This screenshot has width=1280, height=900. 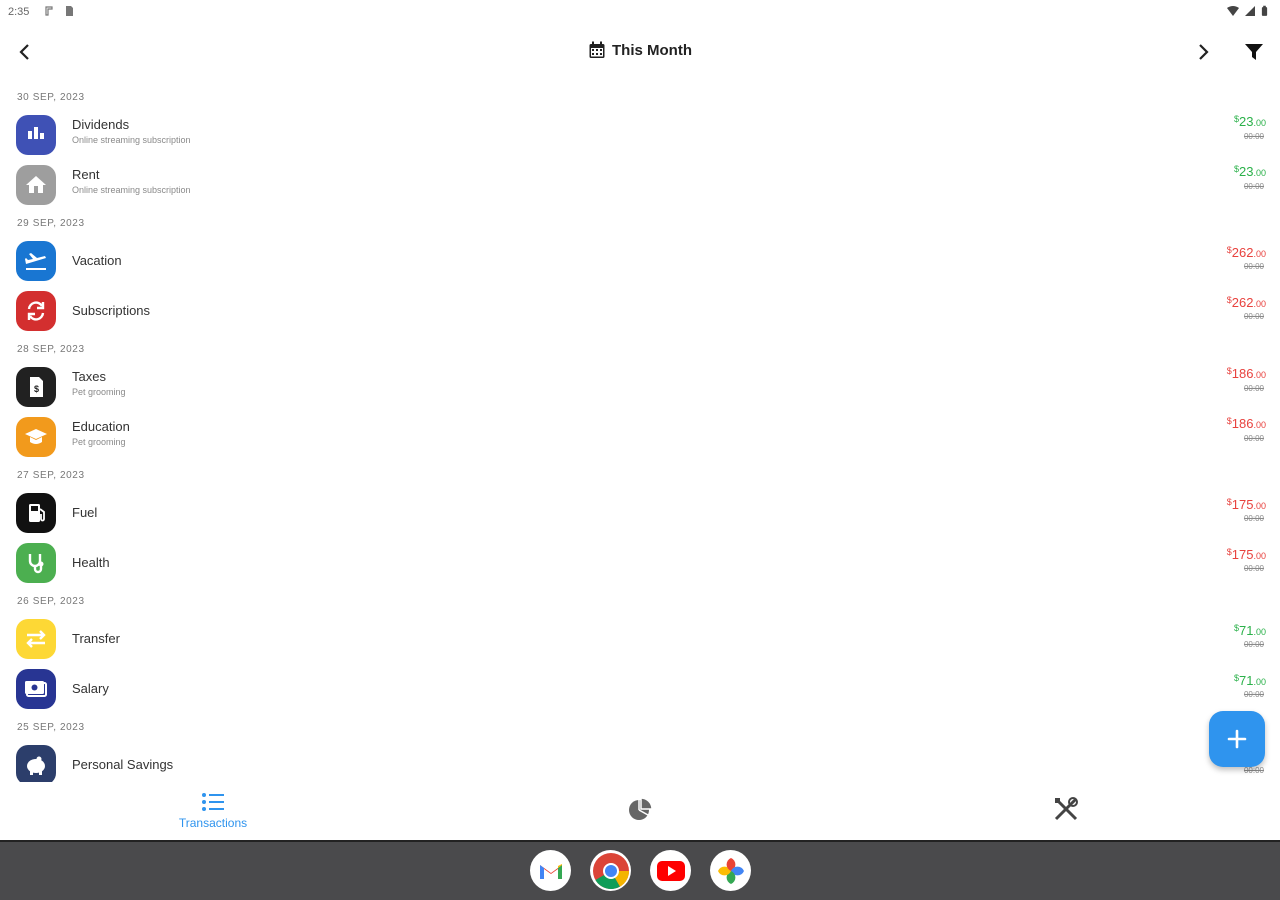 I want to click on fuel-pump-icon, so click(x=37, y=513).